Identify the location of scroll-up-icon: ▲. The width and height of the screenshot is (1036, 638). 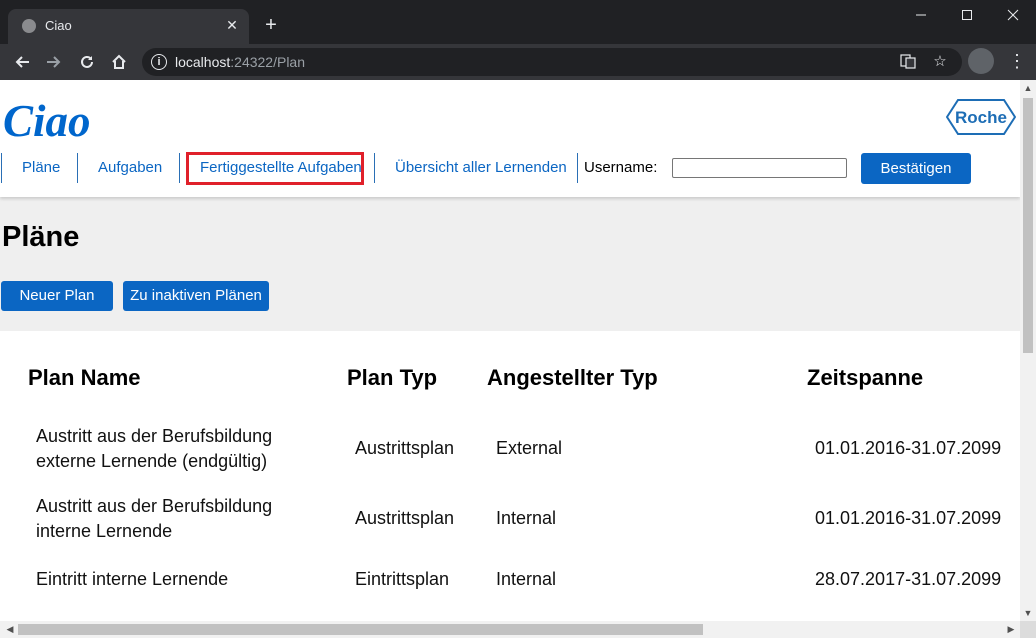
(1028, 88).